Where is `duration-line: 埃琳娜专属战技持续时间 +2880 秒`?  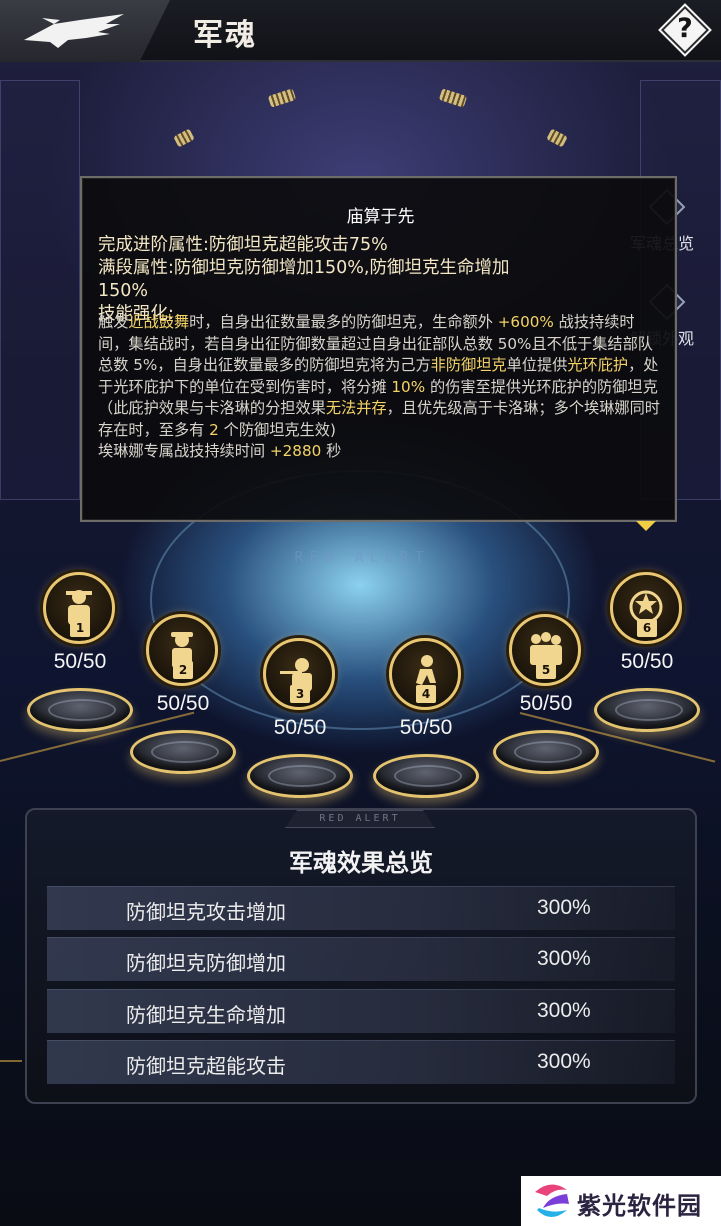
duration-line: 埃琳娜专属战技持续时间 +2880 秒 is located at coordinates (220, 451).